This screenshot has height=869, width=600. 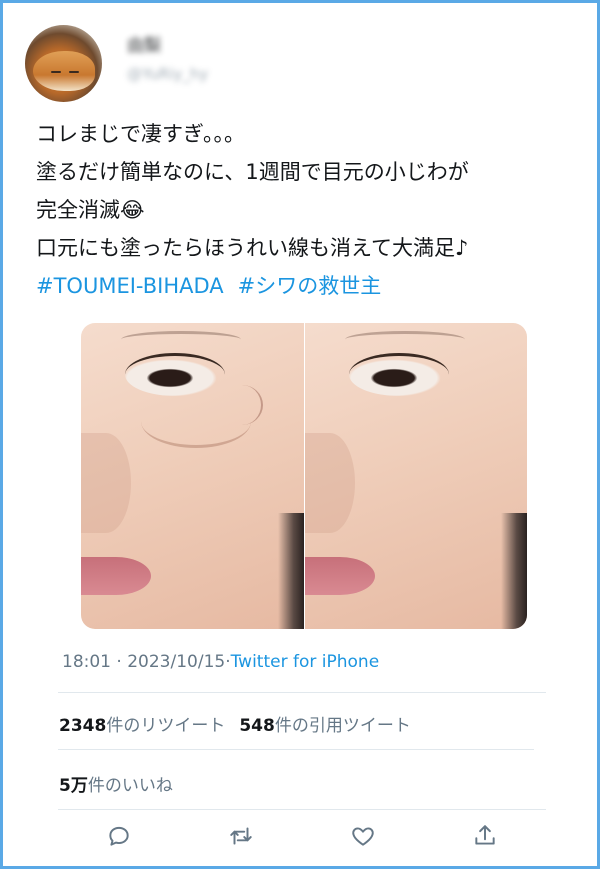 I want to click on before-photo, so click(x=192, y=476).